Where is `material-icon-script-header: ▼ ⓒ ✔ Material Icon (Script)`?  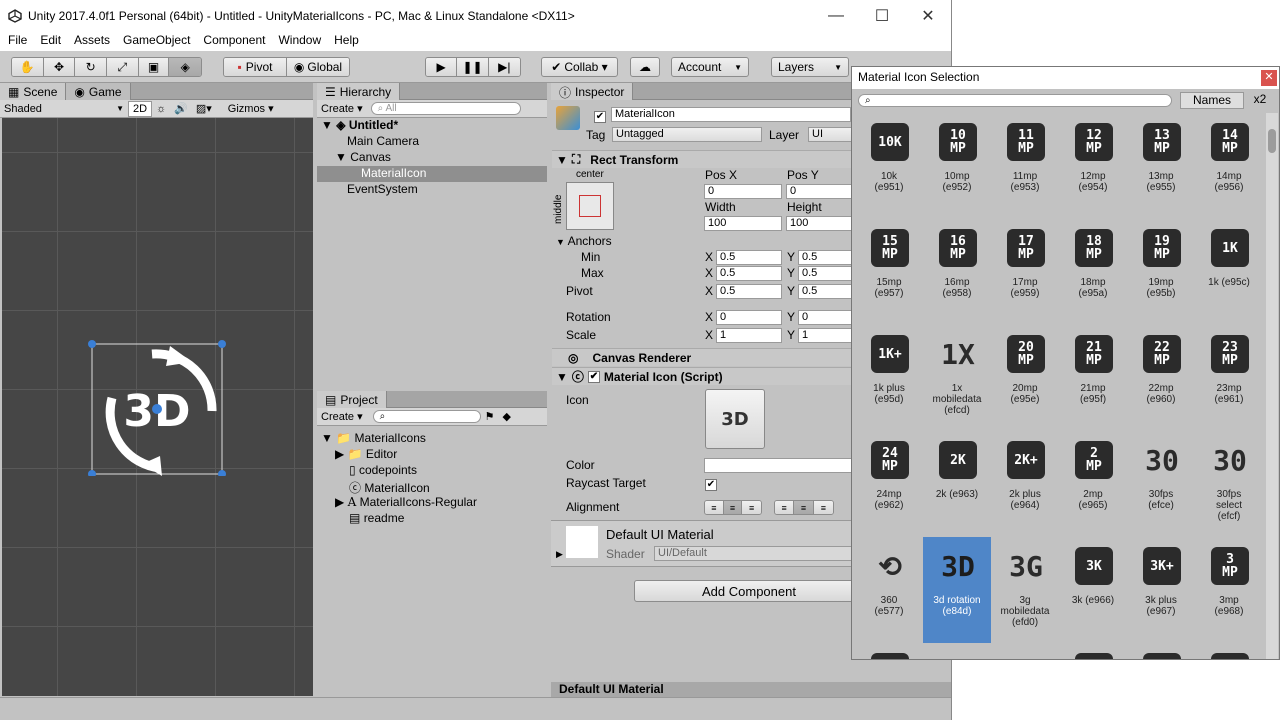 material-icon-script-header: ▼ ⓒ ✔ Material Icon (Script) is located at coordinates (702, 376).